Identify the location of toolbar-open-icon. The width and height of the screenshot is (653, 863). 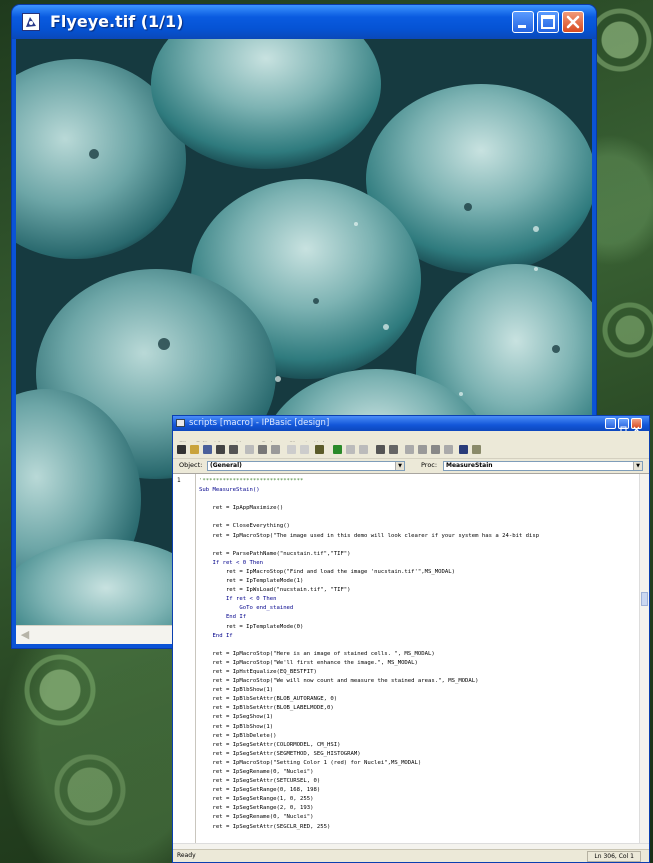
(194, 449).